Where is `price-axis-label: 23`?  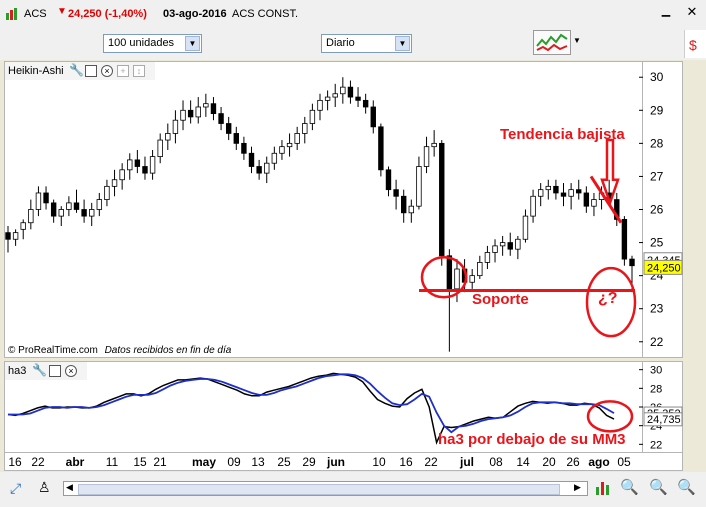
price-axis-label: 23 is located at coordinates (657, 309).